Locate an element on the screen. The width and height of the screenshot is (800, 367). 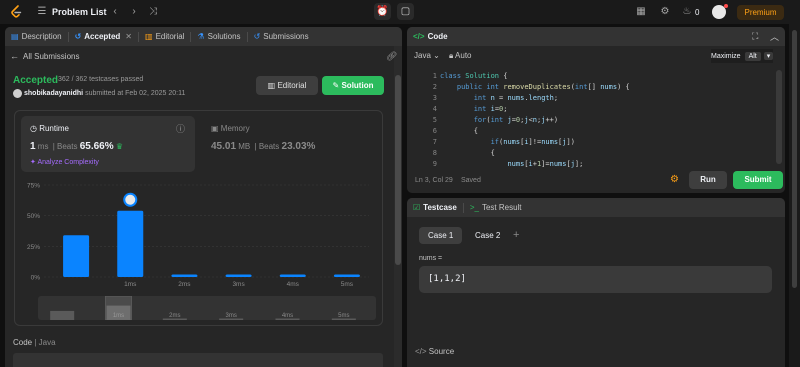
solution-button: ✎ Solution is located at coordinates (353, 85).